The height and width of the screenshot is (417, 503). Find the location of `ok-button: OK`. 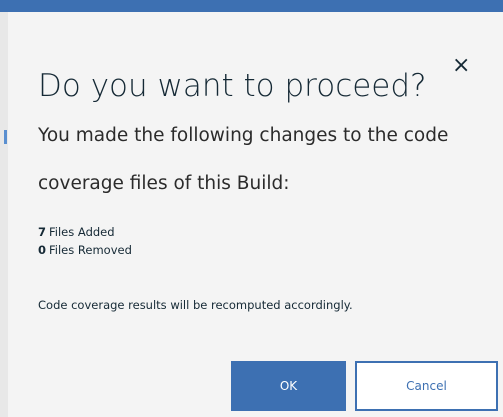

ok-button: OK is located at coordinates (288, 386).